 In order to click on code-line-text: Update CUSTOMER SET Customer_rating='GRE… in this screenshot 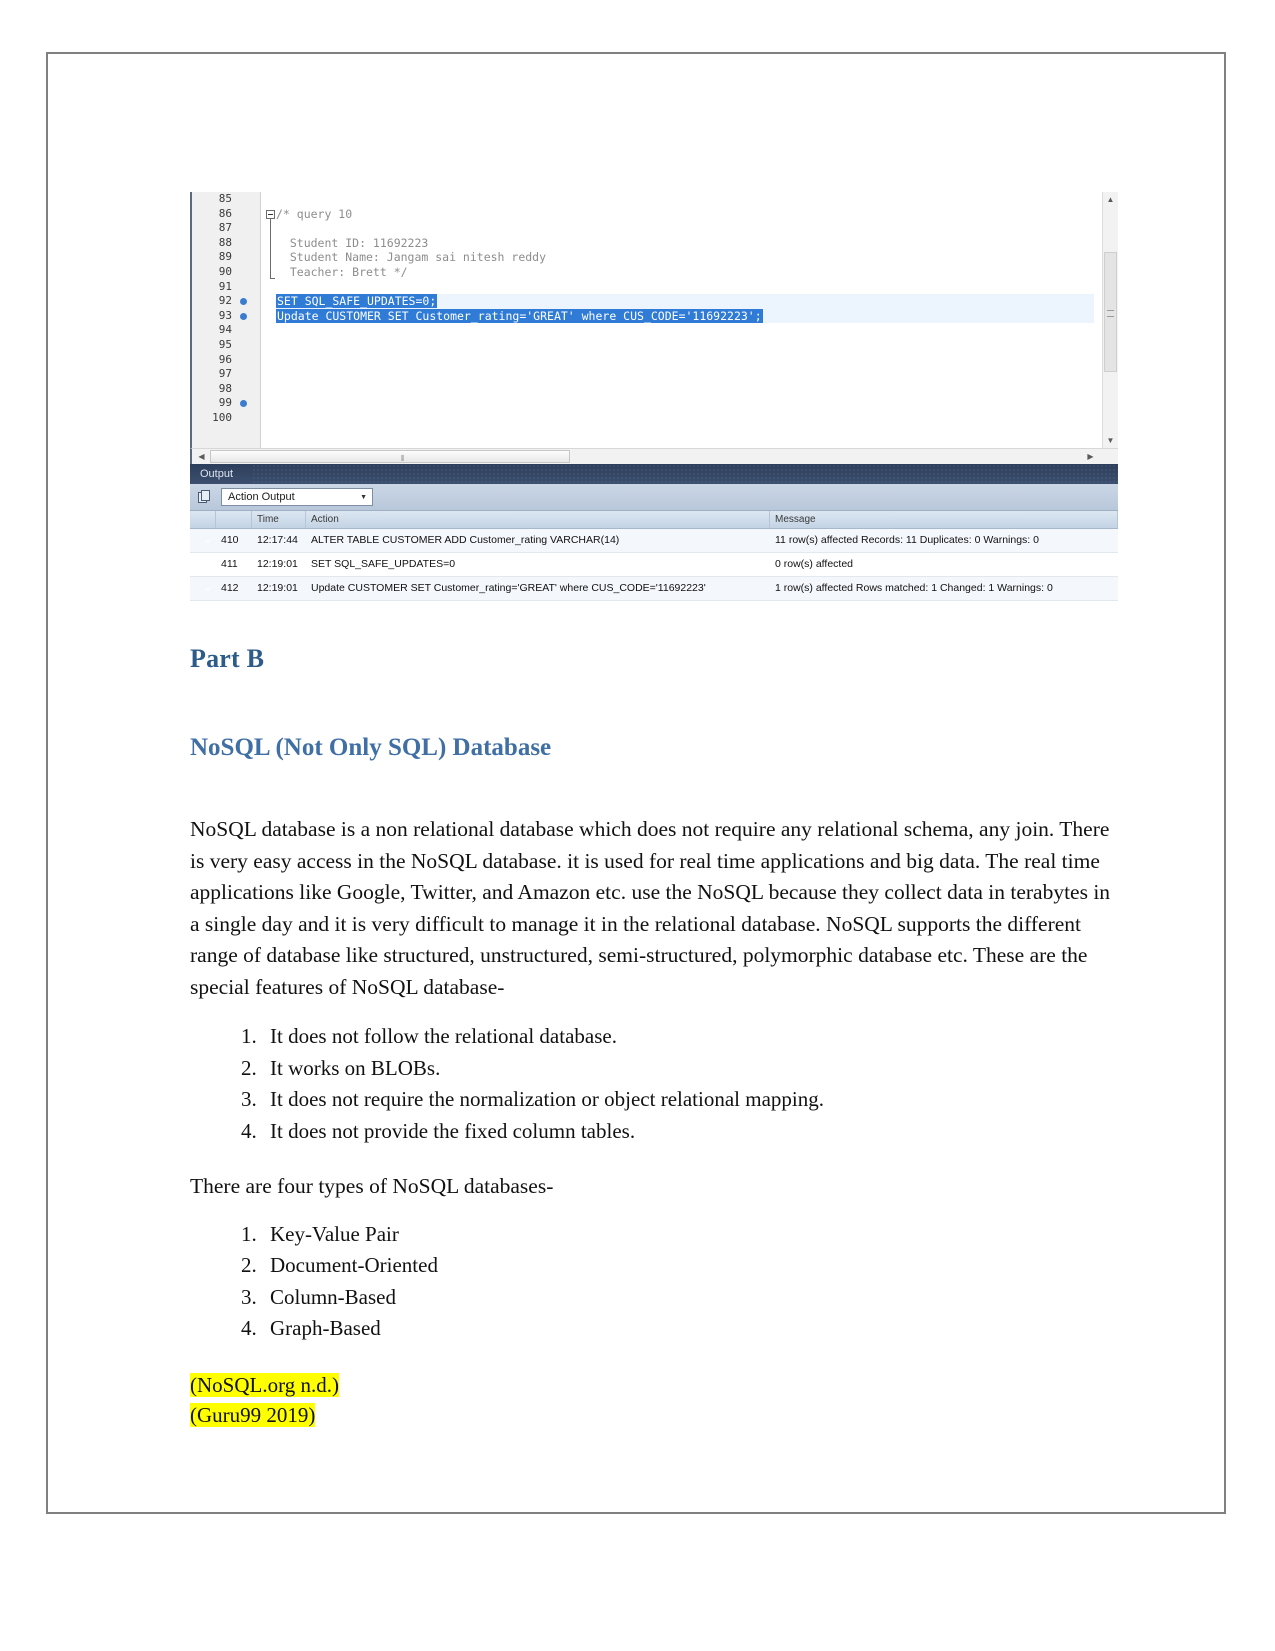, I will do `click(519, 315)`.